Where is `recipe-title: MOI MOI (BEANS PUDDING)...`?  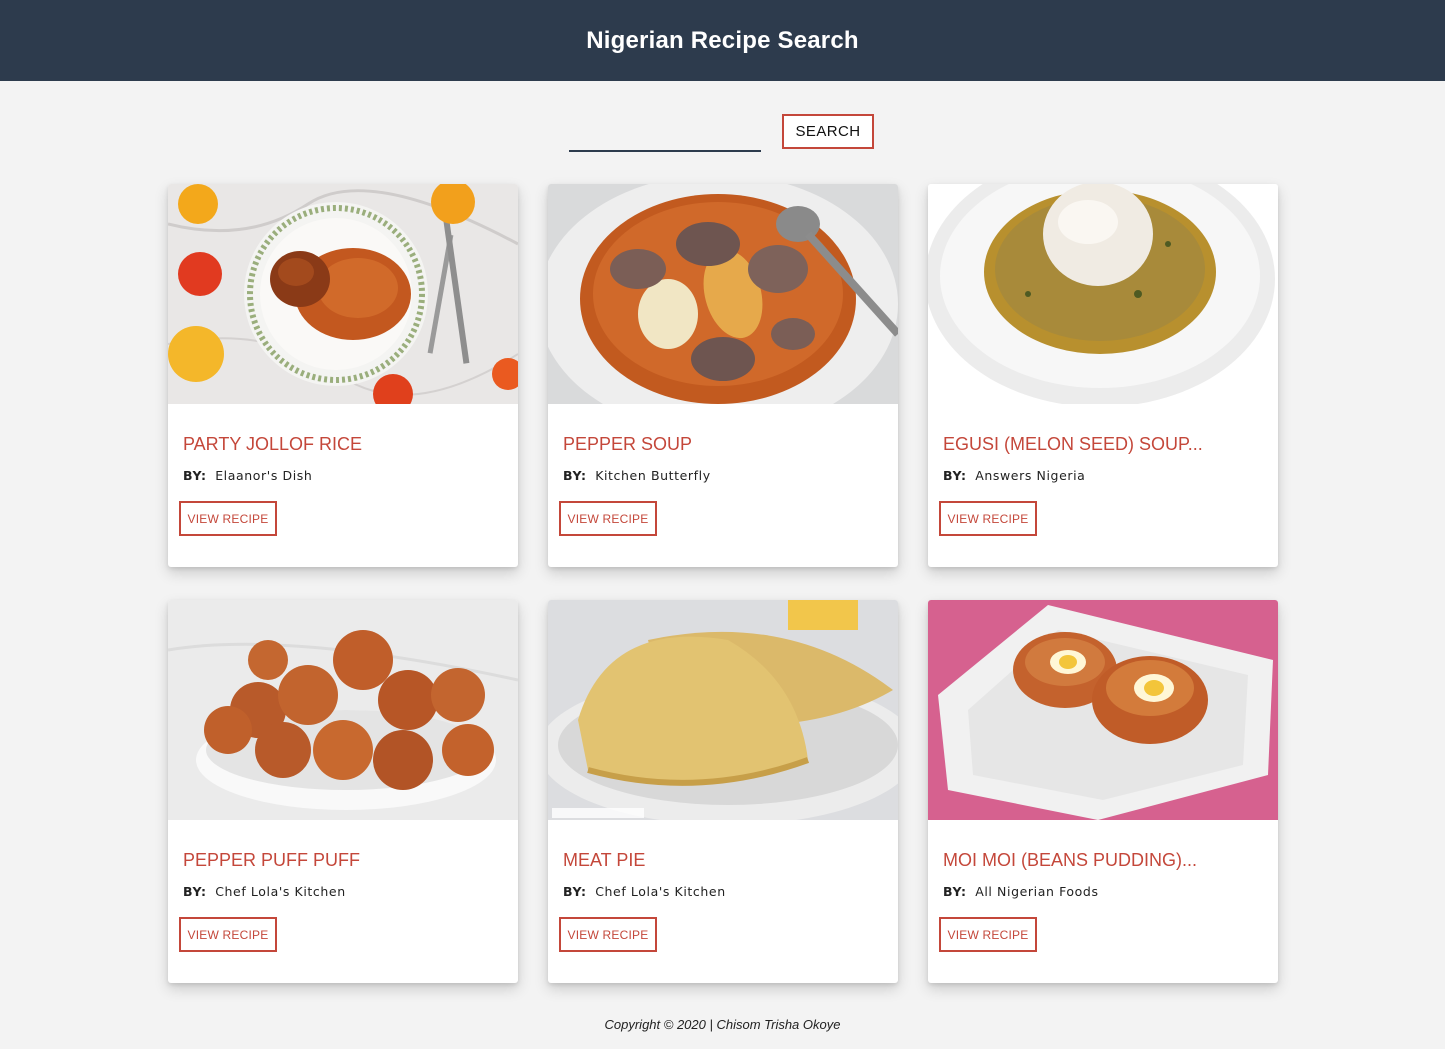 recipe-title: MOI MOI (BEANS PUDDING)... is located at coordinates (1070, 860).